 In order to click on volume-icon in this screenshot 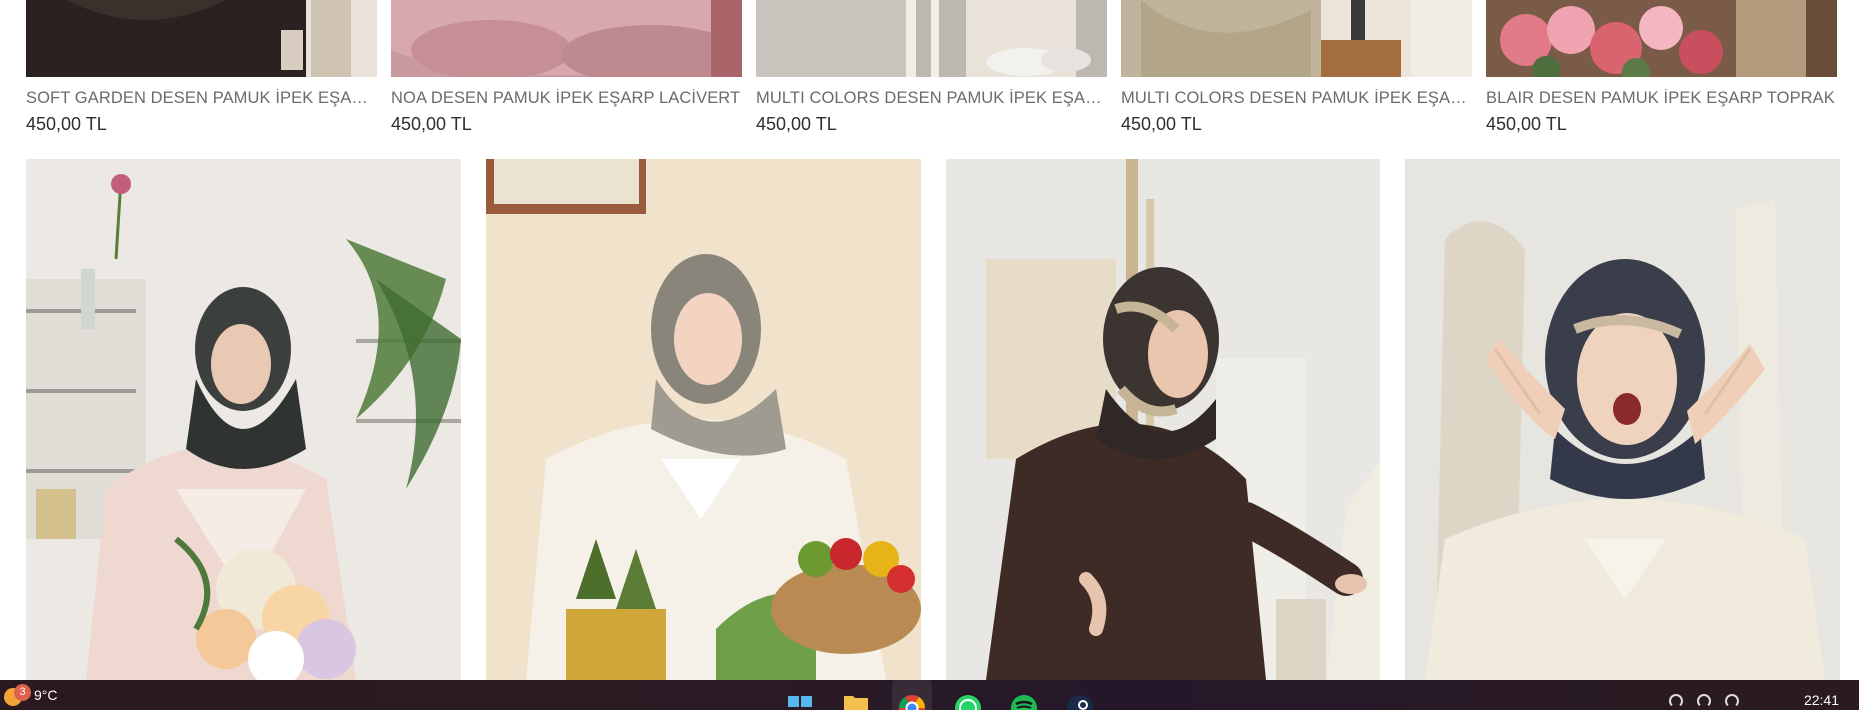, I will do `click(1704, 701)`.